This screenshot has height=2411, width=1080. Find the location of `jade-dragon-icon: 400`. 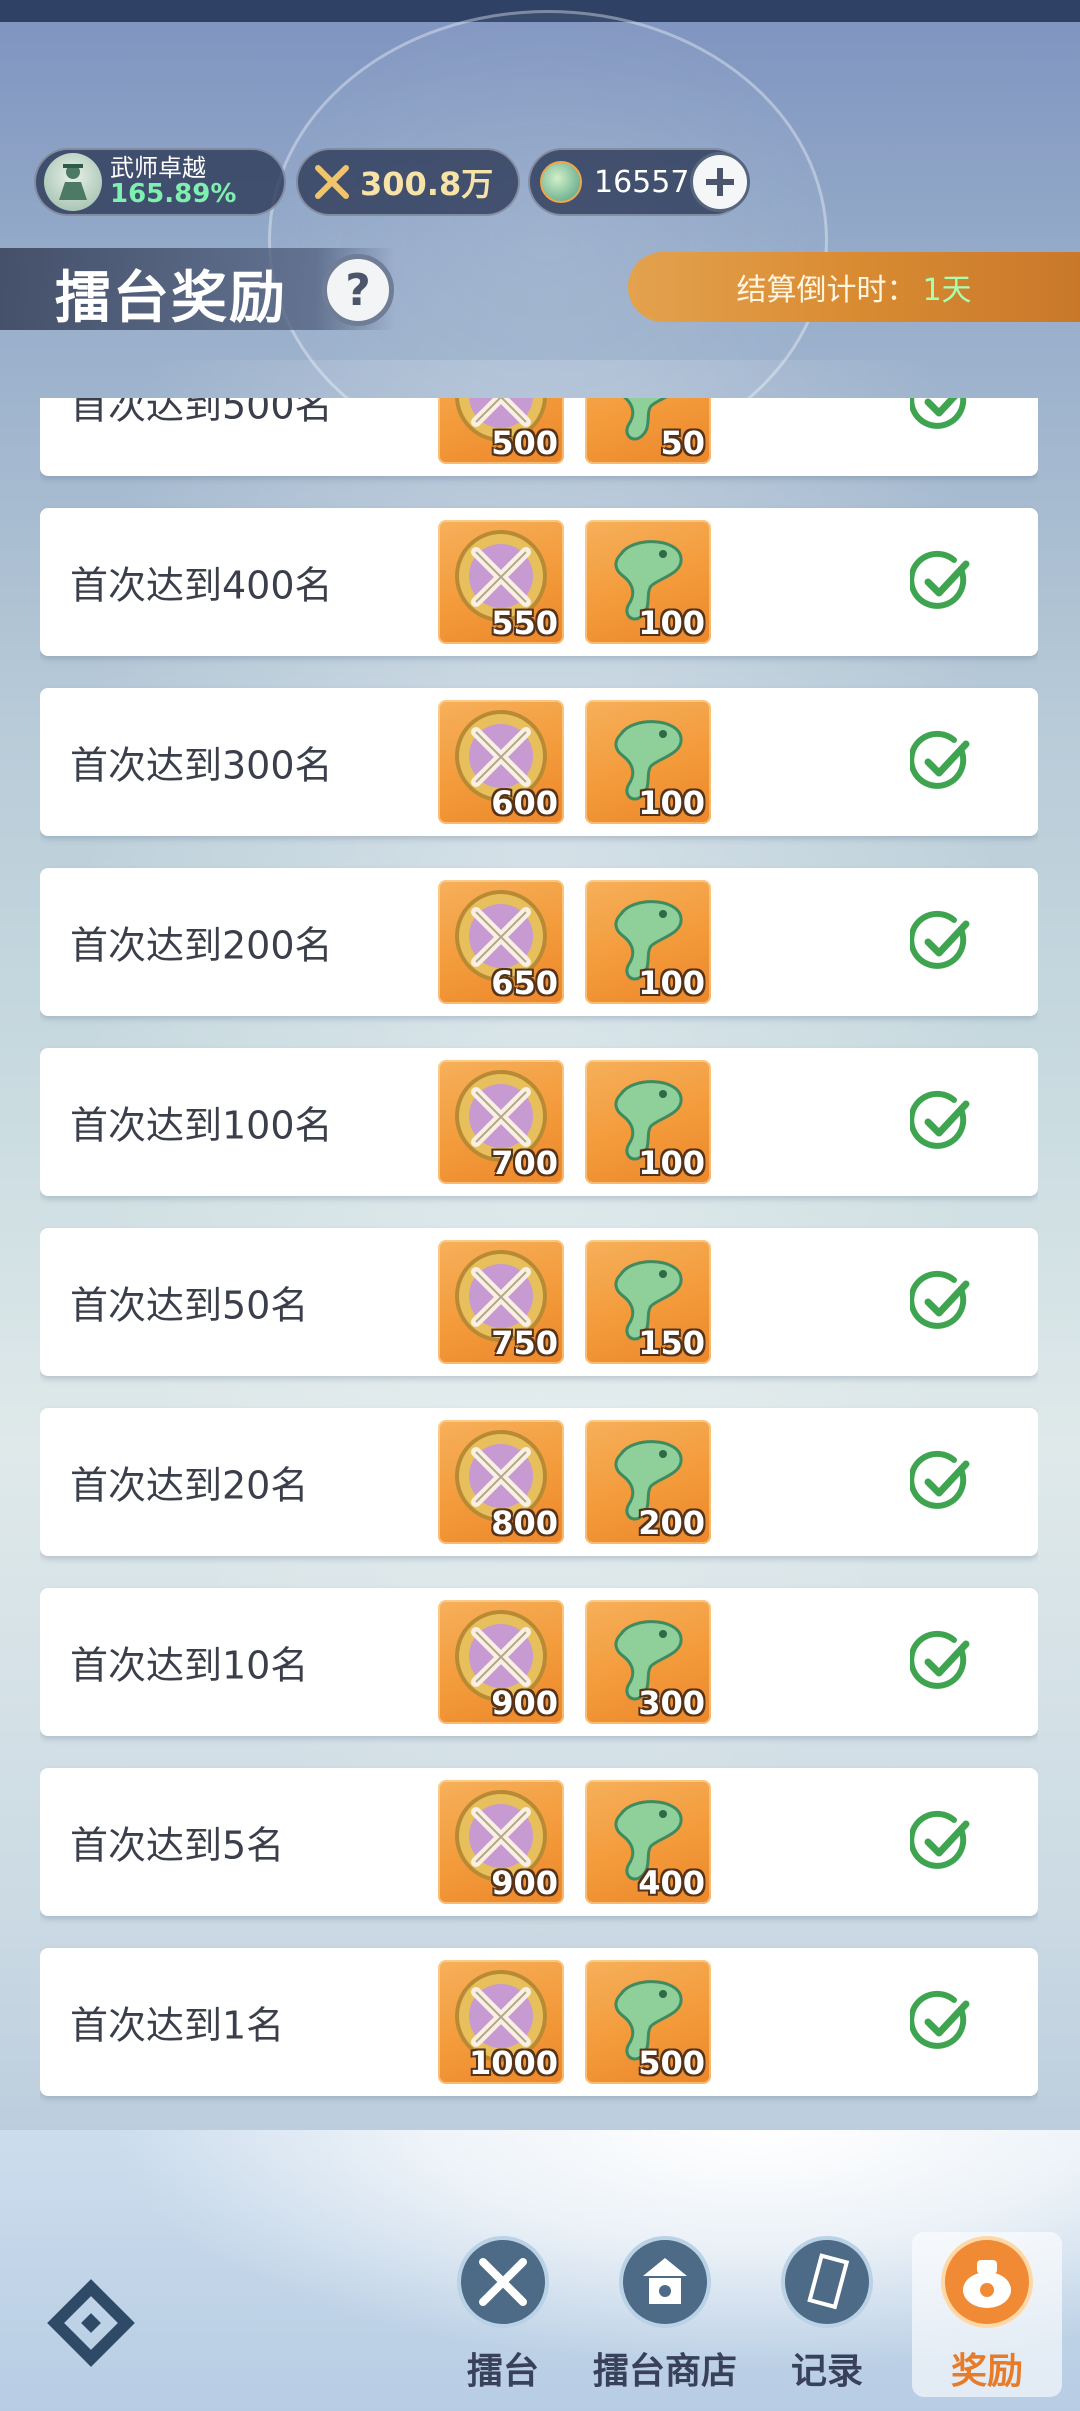

jade-dragon-icon: 400 is located at coordinates (648, 1842).